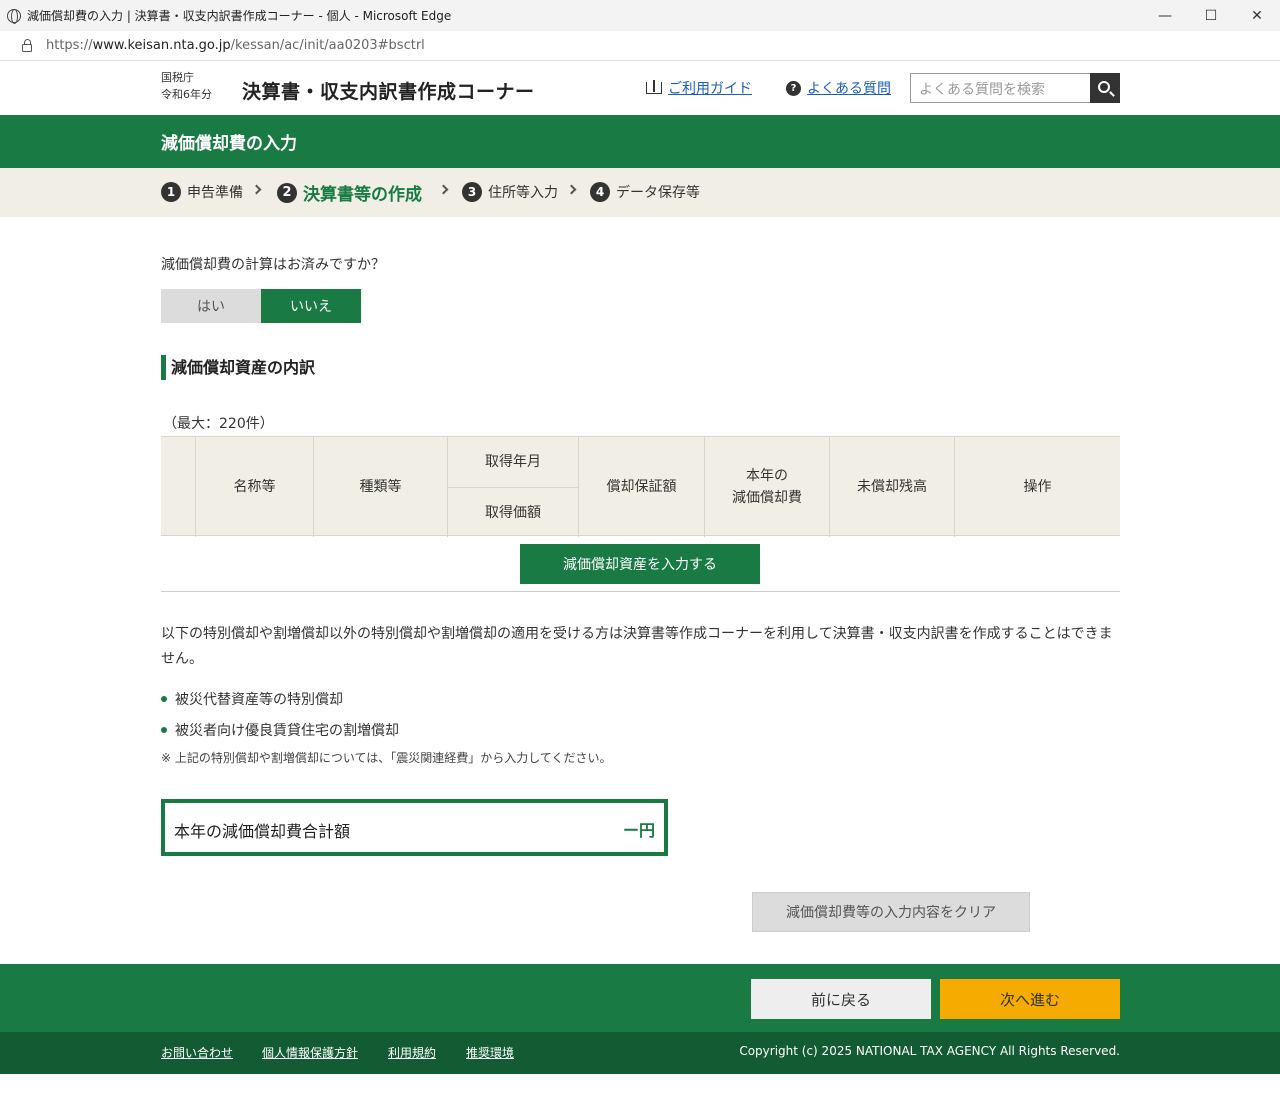 This screenshot has height=1094, width=1280. Describe the element at coordinates (512, 512) in the screenshot. I see `col-acquired-value: 取得価額` at that location.